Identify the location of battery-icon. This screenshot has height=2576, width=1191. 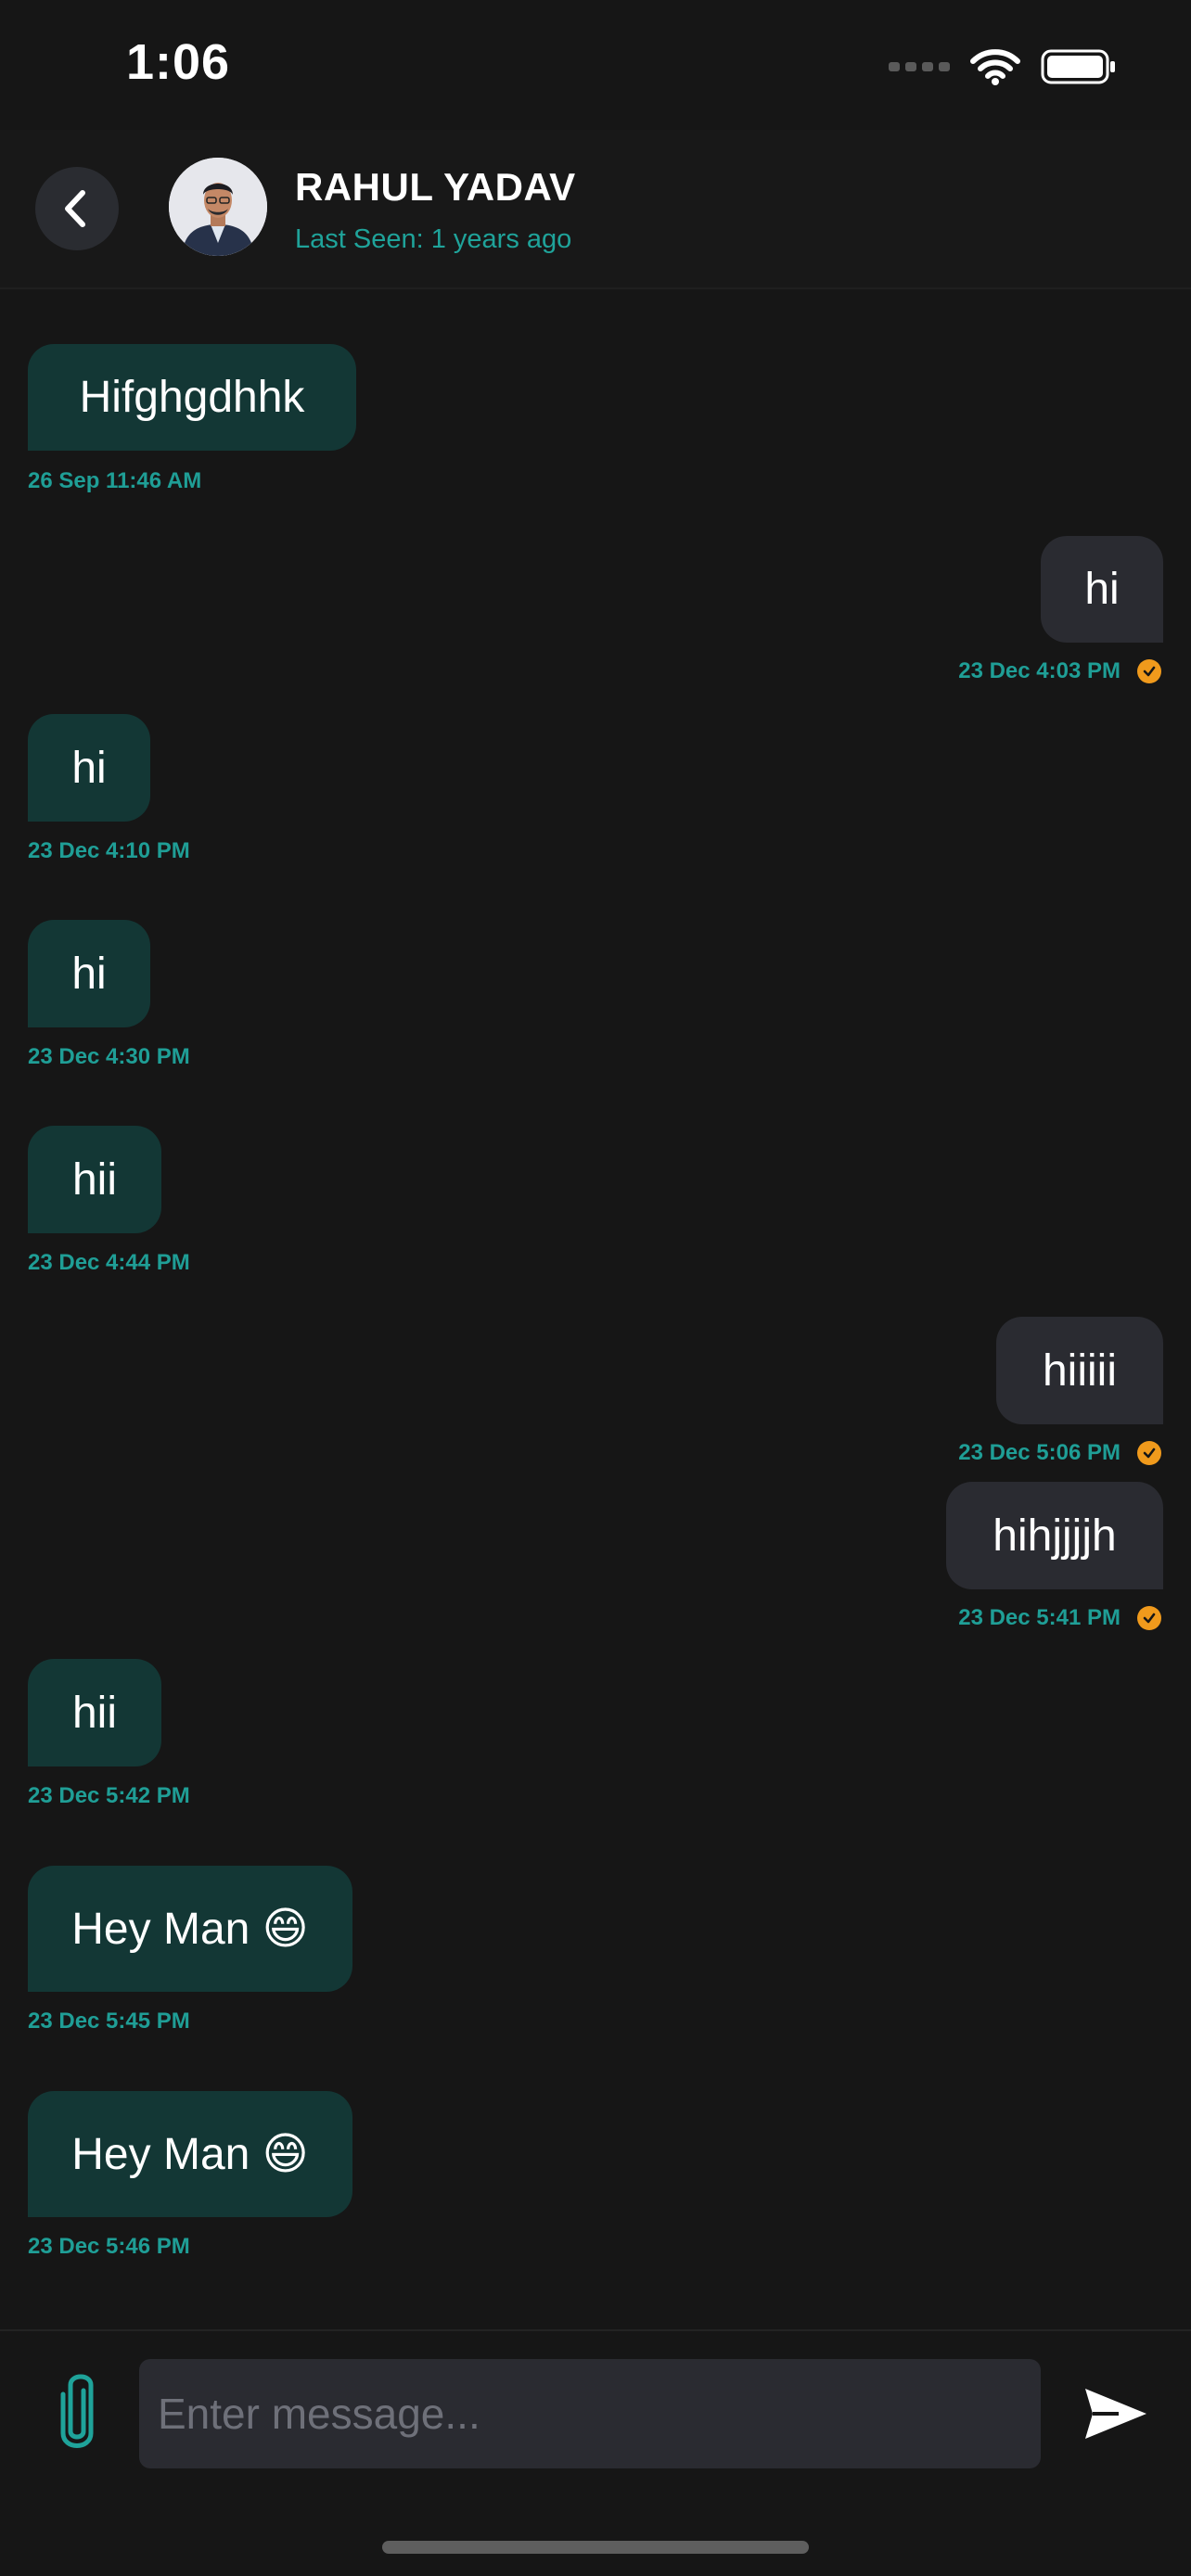
(1078, 66).